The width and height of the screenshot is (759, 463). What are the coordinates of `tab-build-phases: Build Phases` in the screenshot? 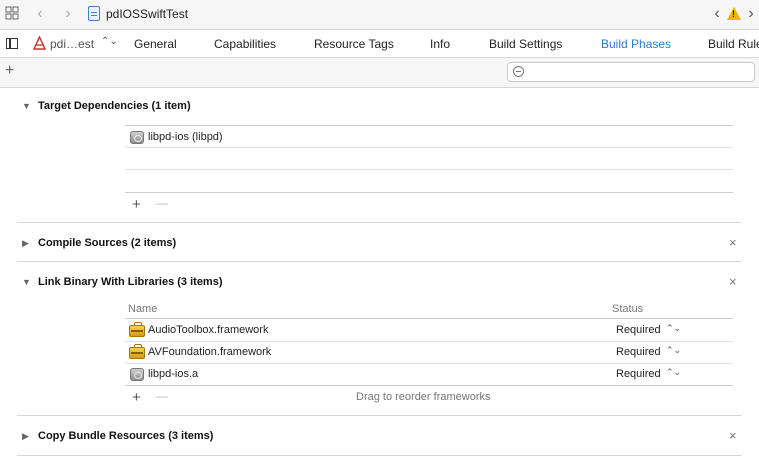 It's located at (636, 44).